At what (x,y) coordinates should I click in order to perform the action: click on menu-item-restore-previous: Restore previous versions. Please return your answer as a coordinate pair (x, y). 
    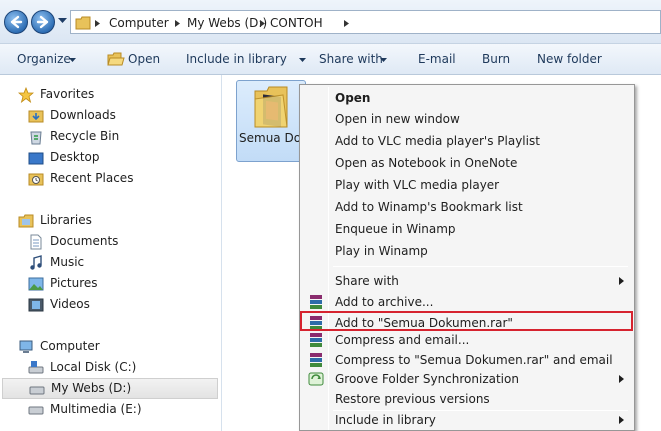
    Looking at the image, I should click on (467, 399).